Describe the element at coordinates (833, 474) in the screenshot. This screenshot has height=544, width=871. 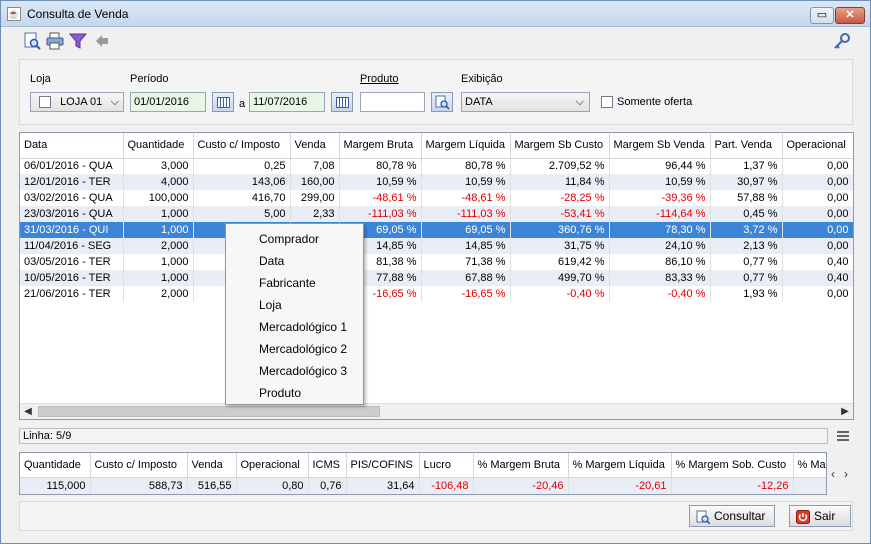
I see `totals-prev-icon: ‹` at that location.